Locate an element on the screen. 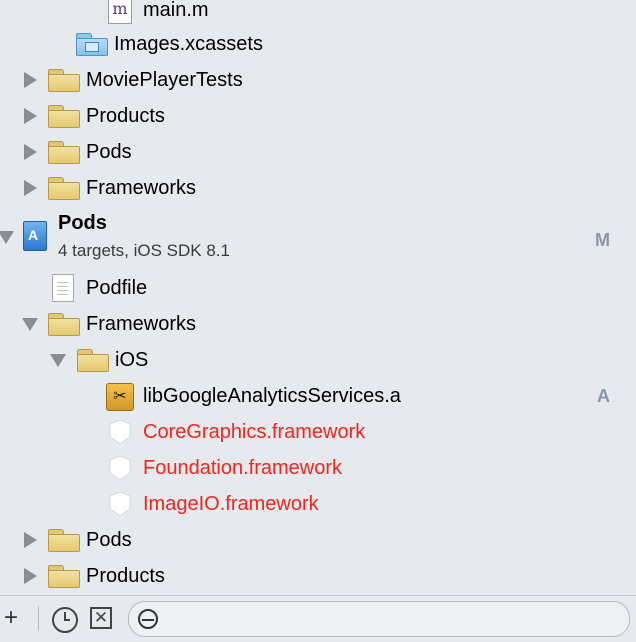  item-label: Podfile is located at coordinates (117, 287).